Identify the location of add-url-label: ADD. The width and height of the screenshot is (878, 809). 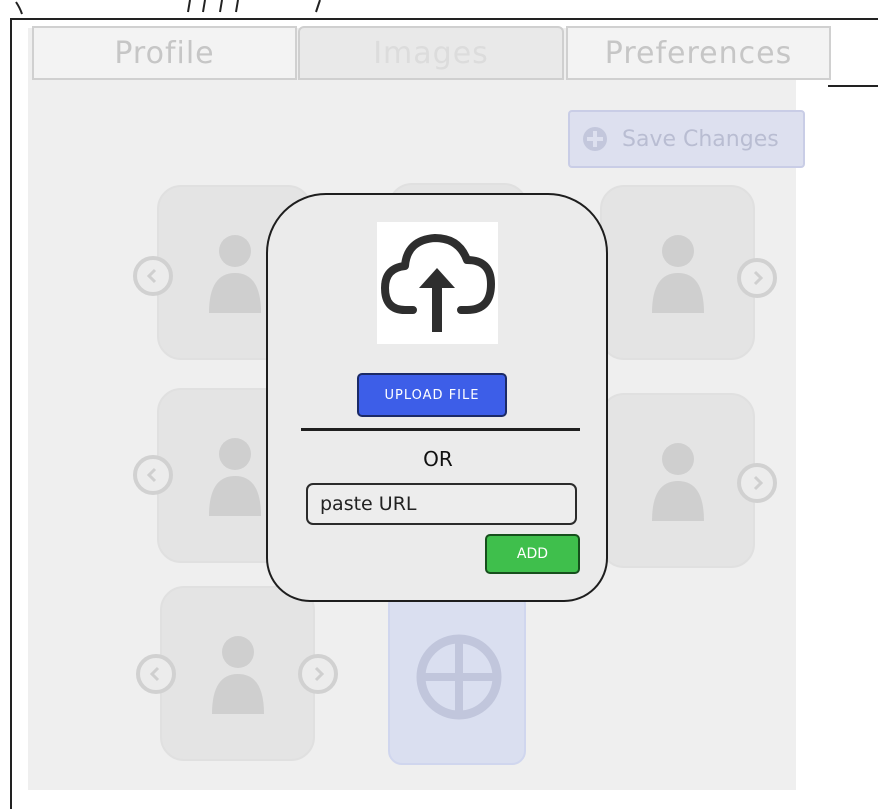
(532, 554).